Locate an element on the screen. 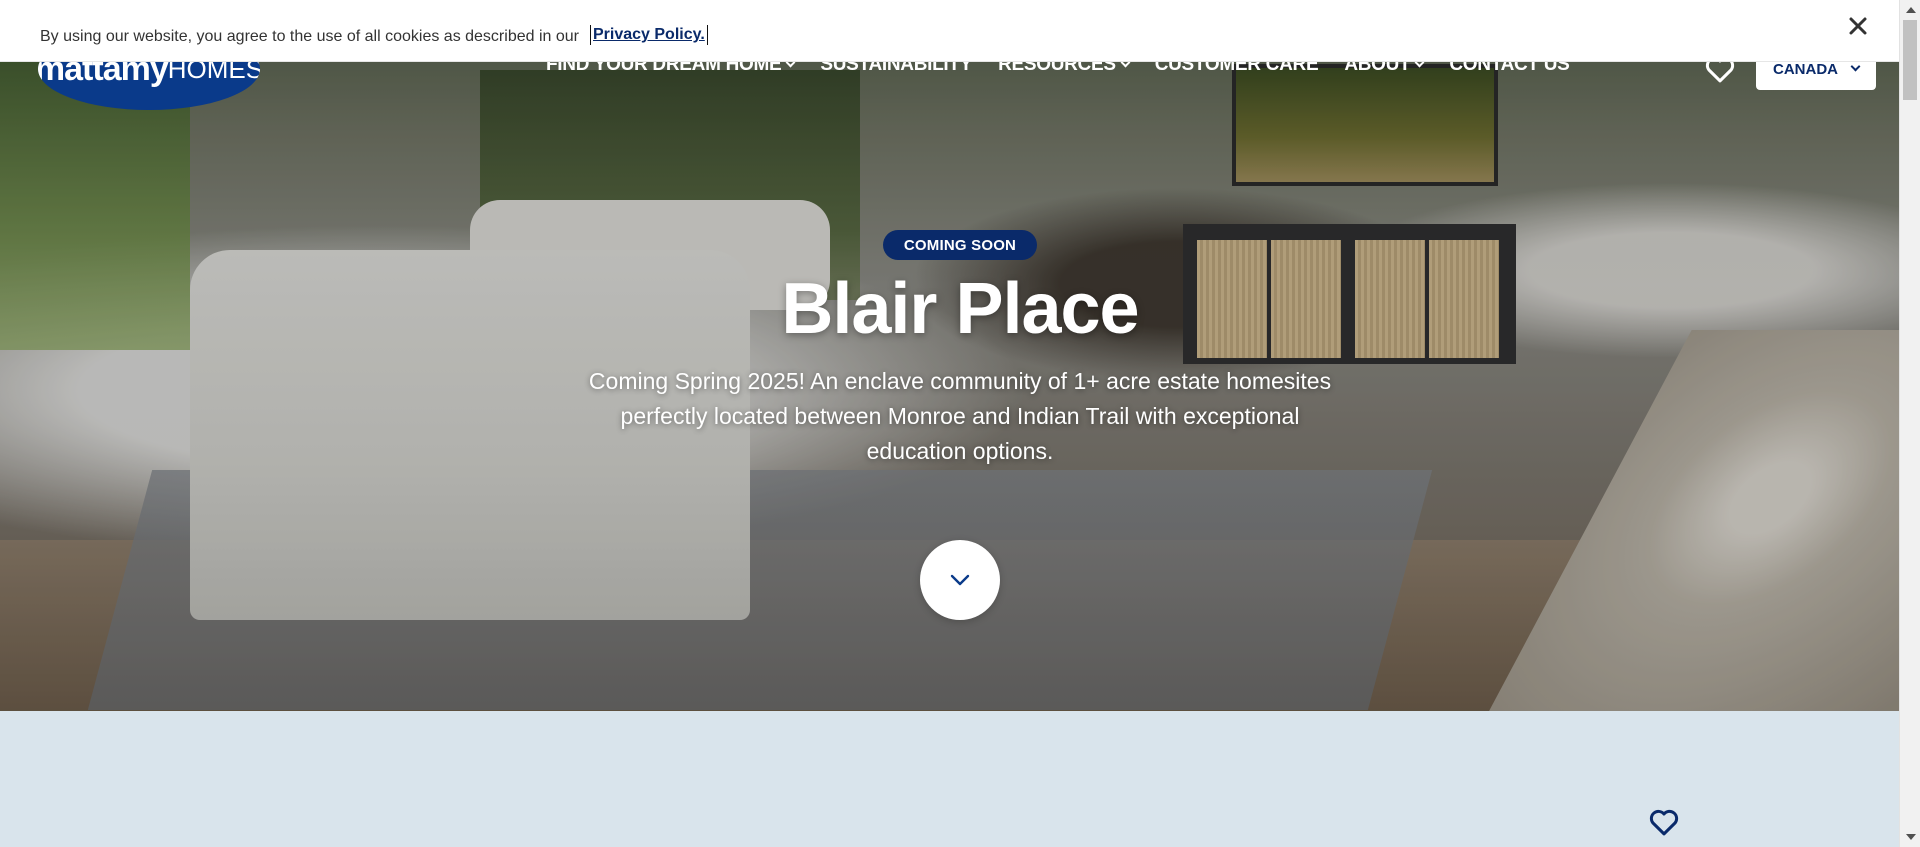  heart-icon is located at coordinates (1664, 822).